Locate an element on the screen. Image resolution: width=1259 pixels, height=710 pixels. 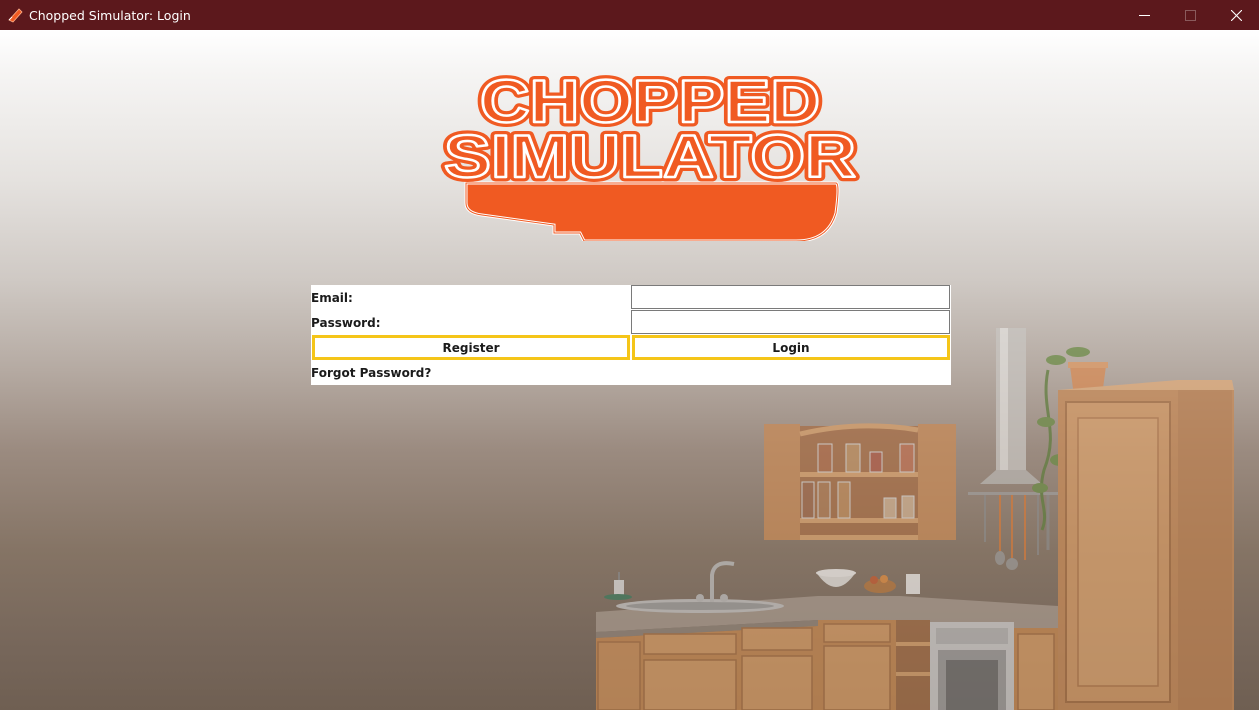
window-title: Chopped Simulator: Login is located at coordinates (110, 15).